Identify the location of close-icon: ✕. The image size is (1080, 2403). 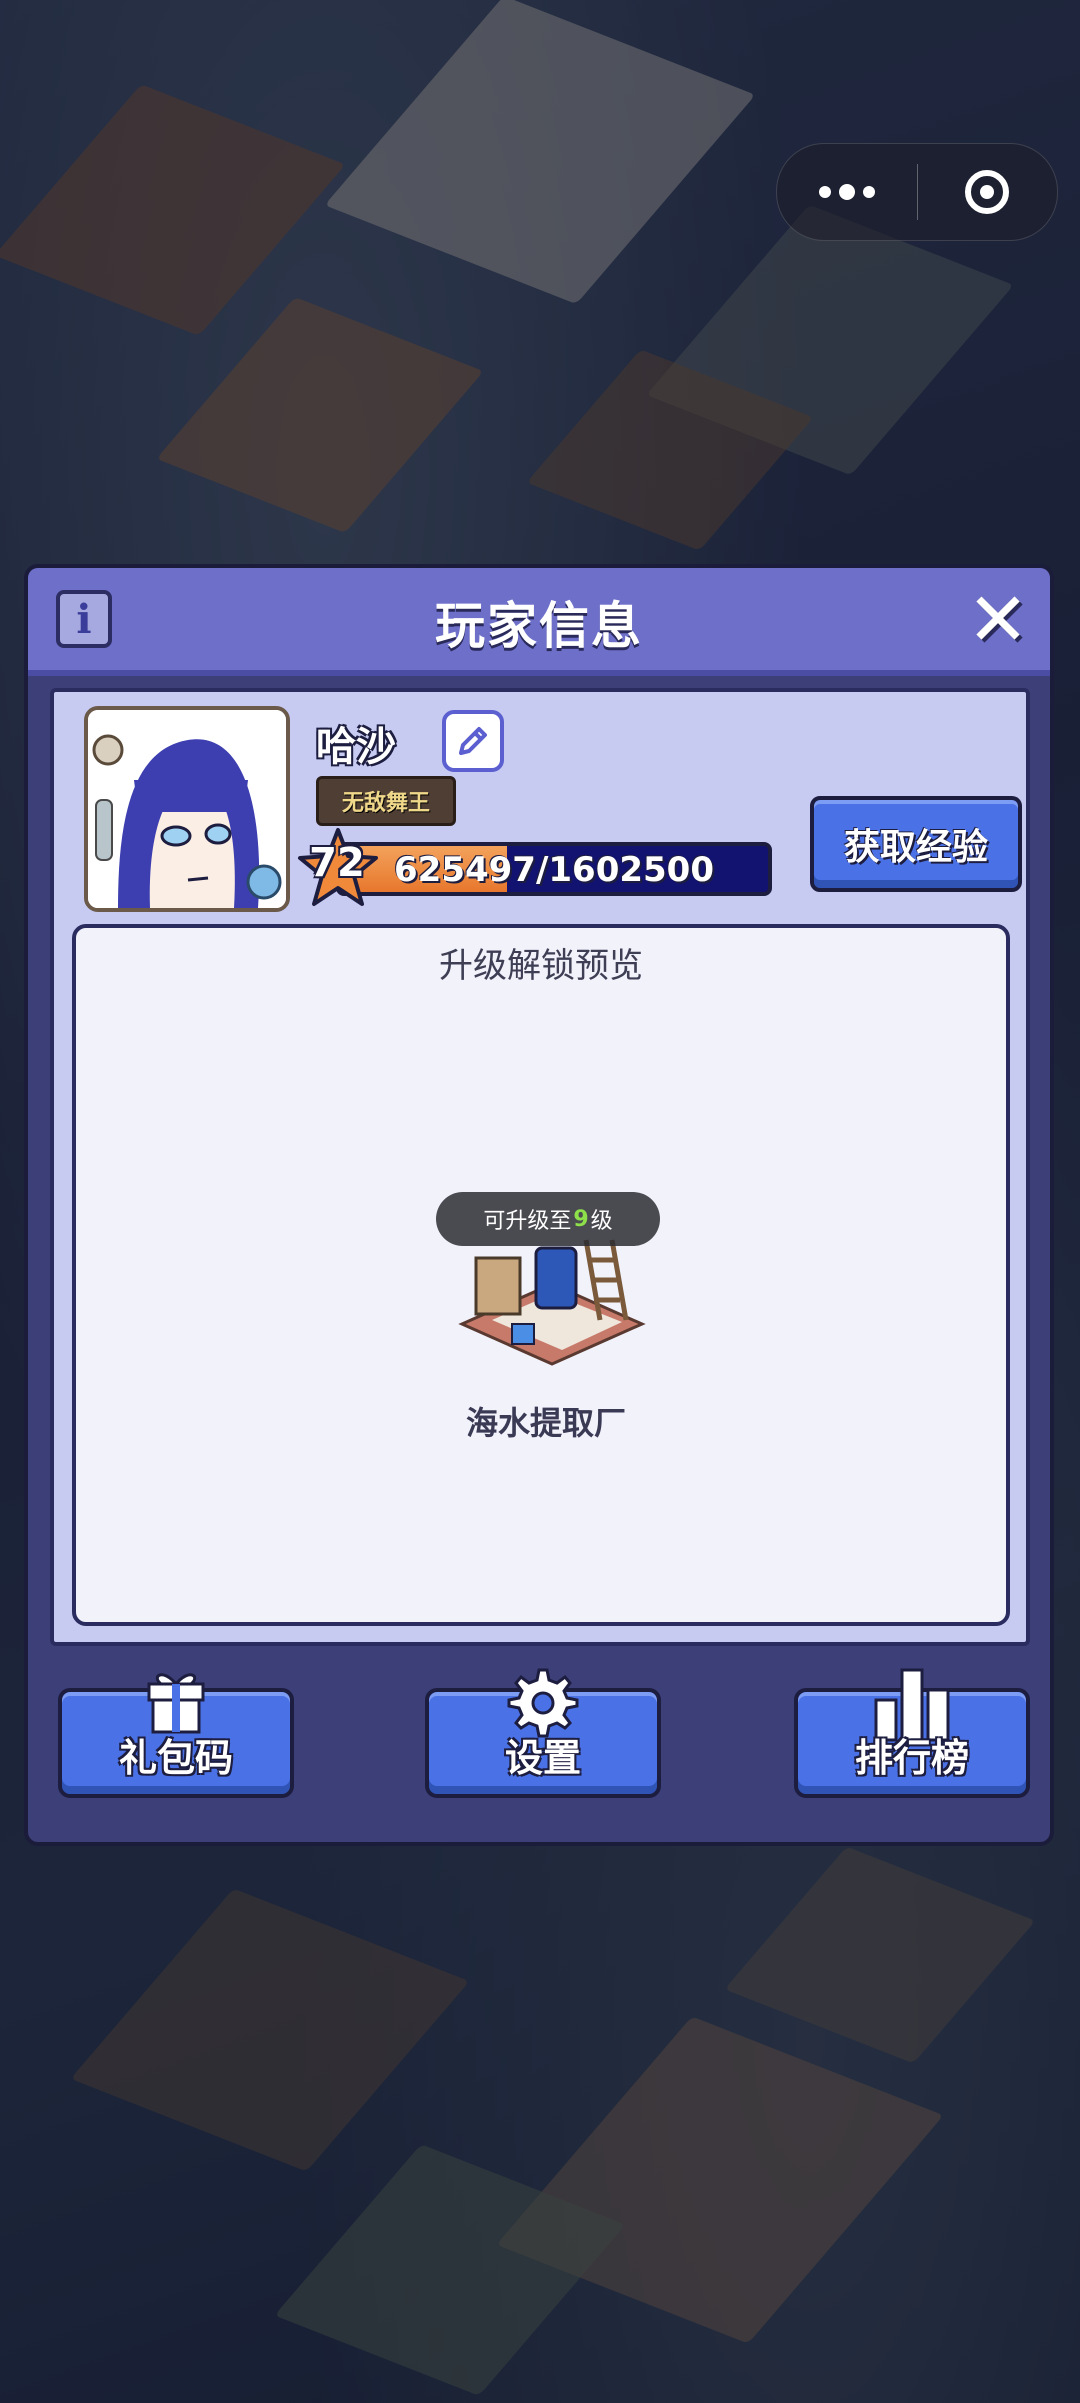
(997, 620).